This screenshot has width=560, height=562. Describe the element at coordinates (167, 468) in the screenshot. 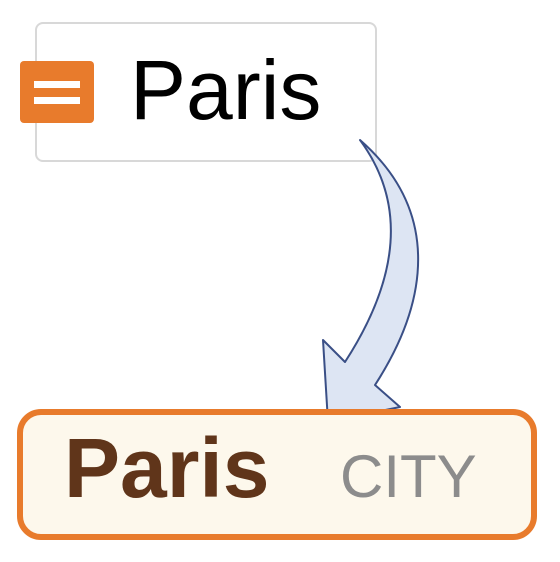

I see `result-name: Paris` at that location.